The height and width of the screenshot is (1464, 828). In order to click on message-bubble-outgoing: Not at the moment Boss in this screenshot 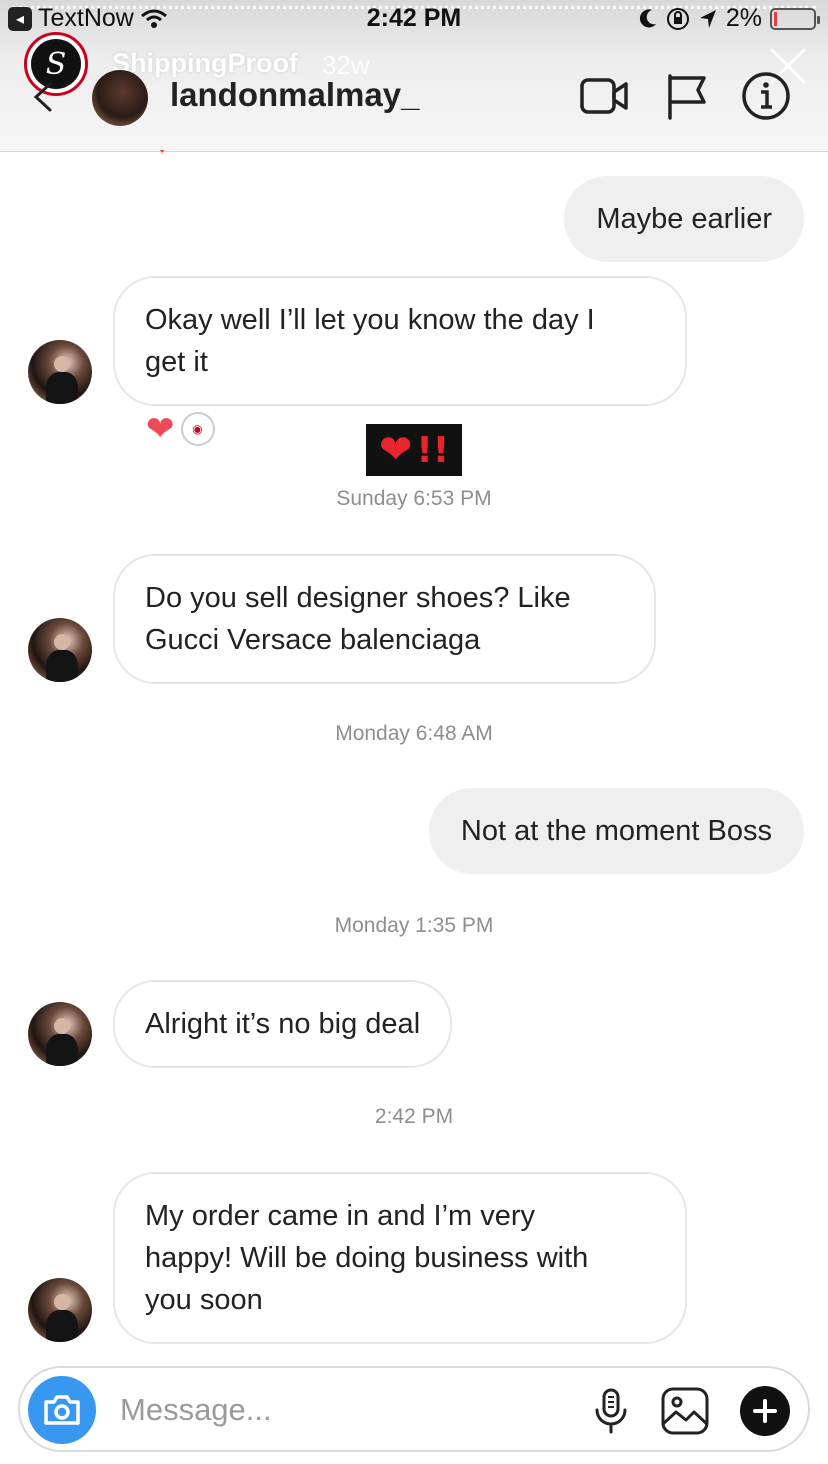, I will do `click(616, 831)`.